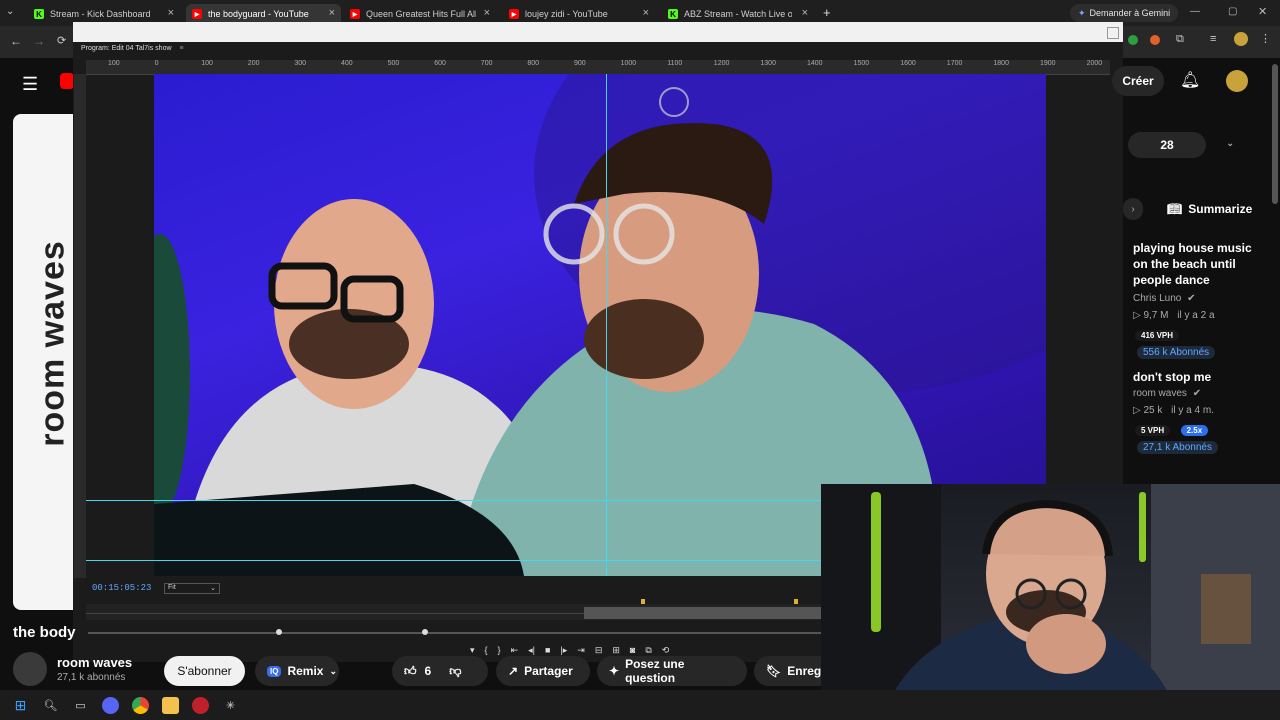 The height and width of the screenshot is (720, 1280). Describe the element at coordinates (472, 650) in the screenshot. I see `add-marker-icon: ▾` at that location.